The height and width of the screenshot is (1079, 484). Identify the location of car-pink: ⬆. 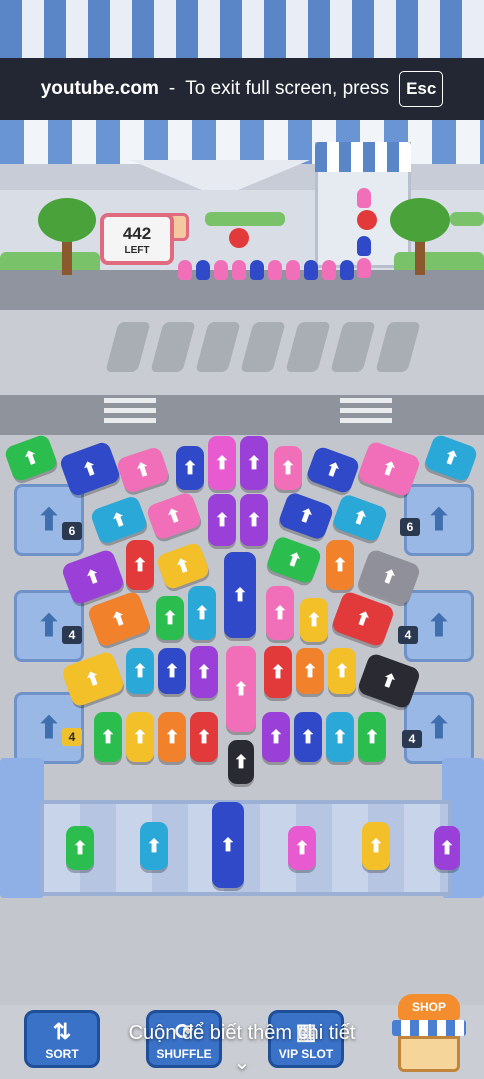
(288, 468).